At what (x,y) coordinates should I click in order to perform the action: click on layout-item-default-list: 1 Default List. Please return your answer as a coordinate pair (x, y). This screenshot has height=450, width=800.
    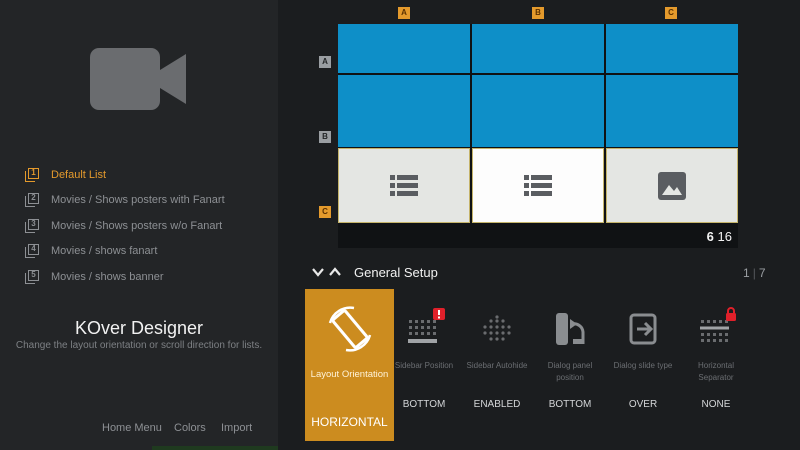
    Looking at the image, I should click on (125, 175).